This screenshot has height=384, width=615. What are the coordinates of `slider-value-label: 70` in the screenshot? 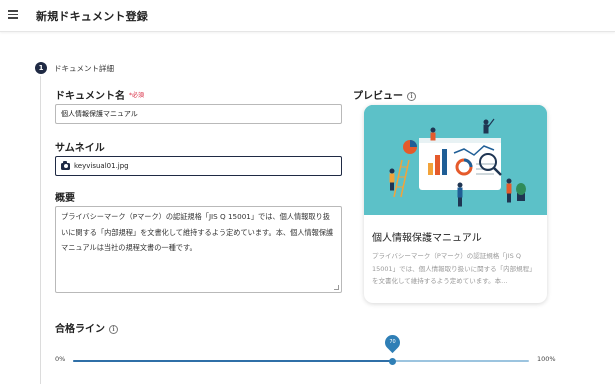 It's located at (392, 342).